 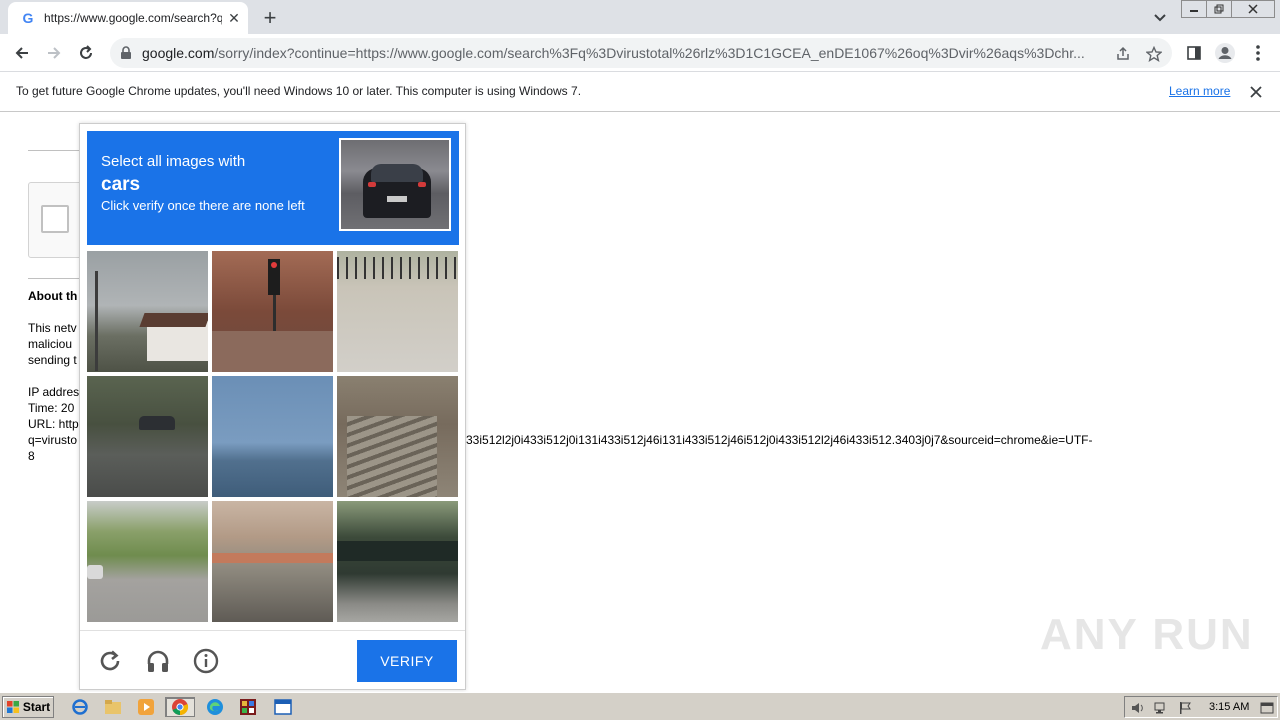 What do you see at coordinates (1253, 9) in the screenshot?
I see `window-close-icon` at bounding box center [1253, 9].